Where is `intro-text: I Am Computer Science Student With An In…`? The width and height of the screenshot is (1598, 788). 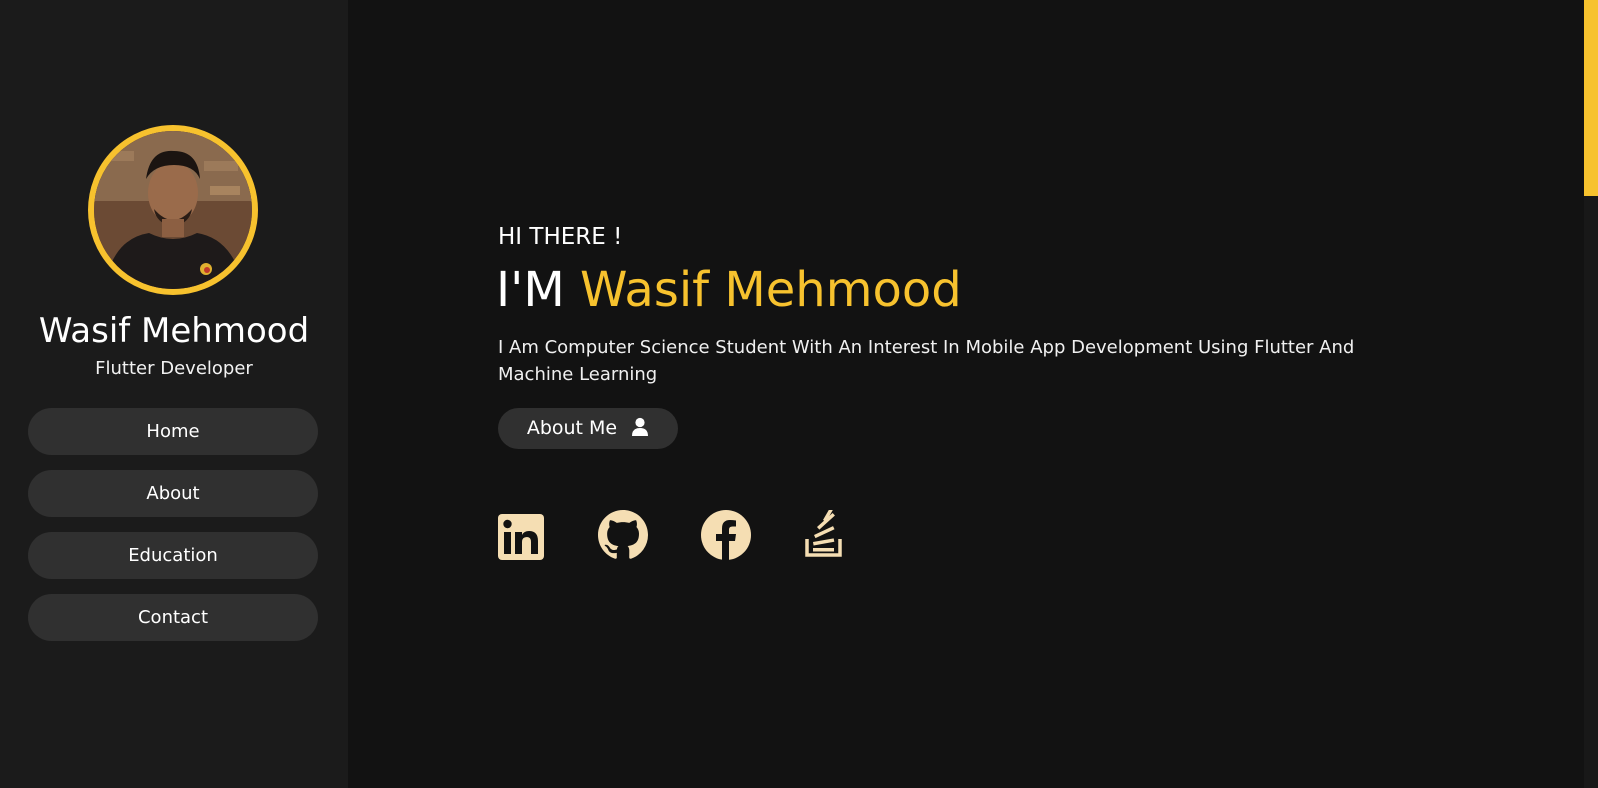 intro-text: I Am Computer Science Student With An In… is located at coordinates (926, 361).